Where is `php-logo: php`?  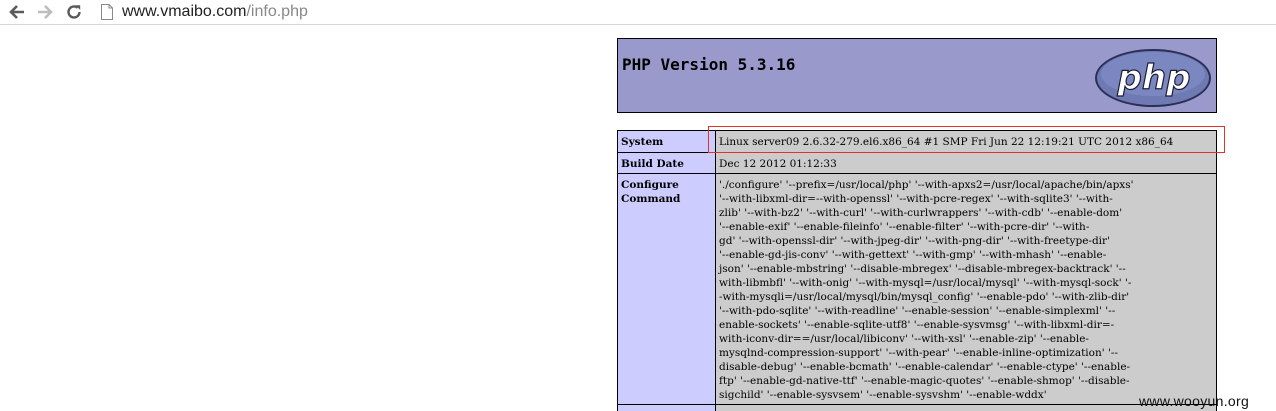
php-logo: php is located at coordinates (1153, 78).